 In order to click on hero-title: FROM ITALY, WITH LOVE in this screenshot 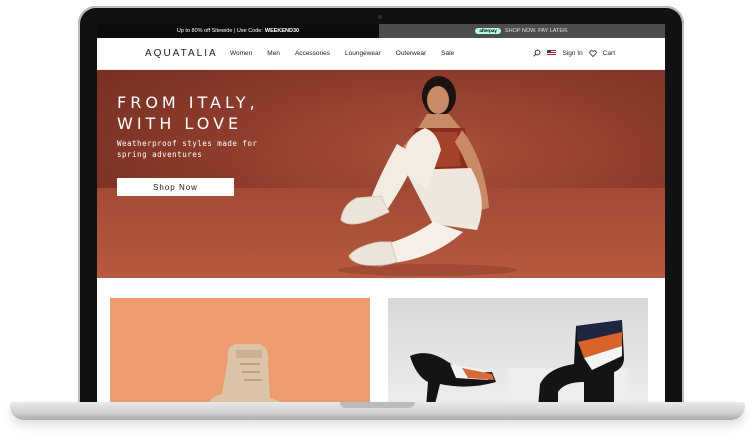, I will do `click(188, 113)`.